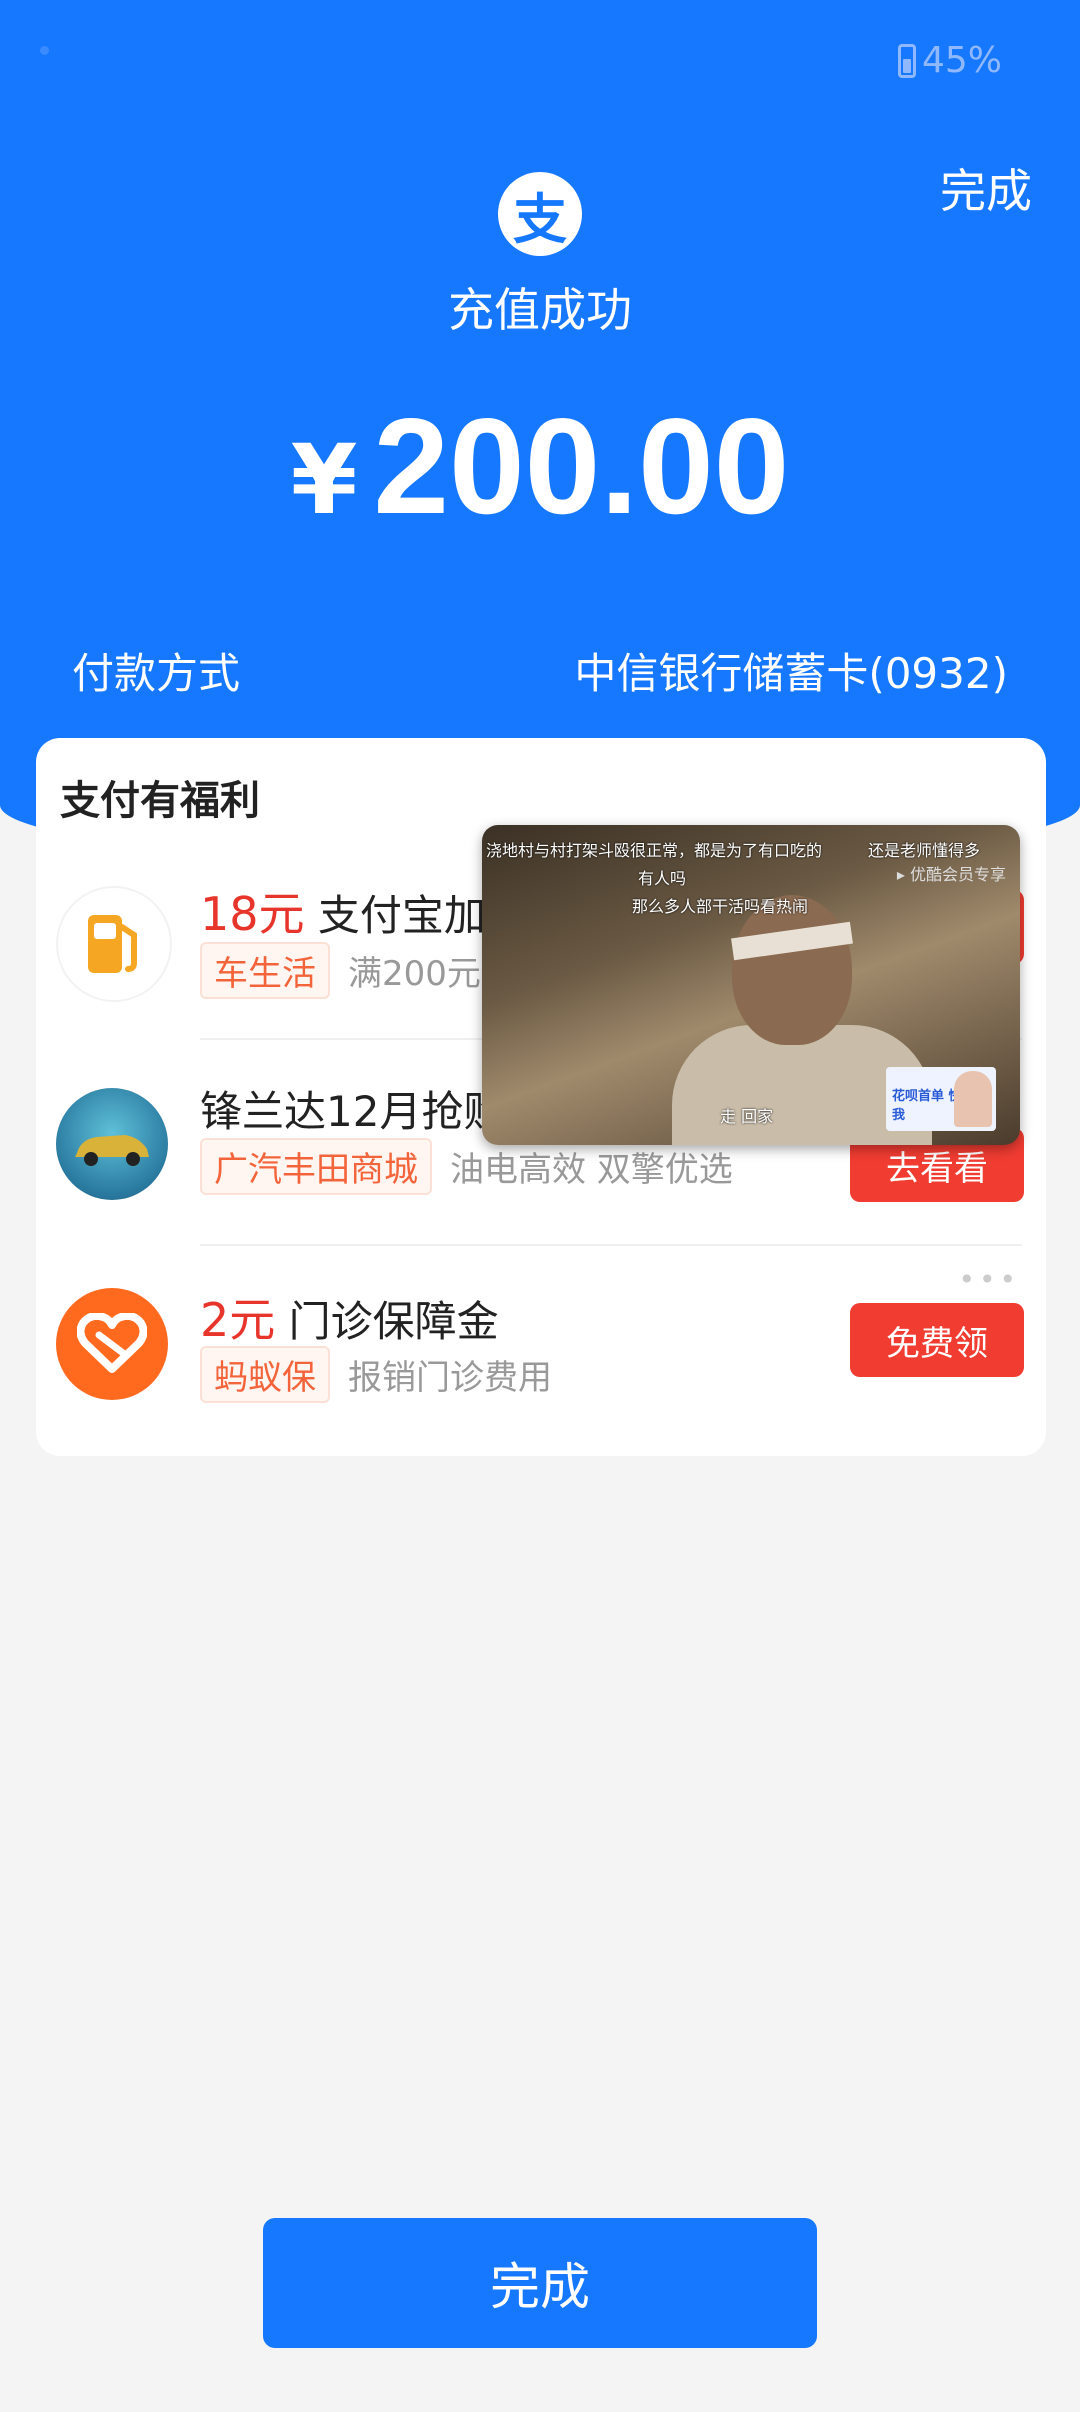 This screenshot has width=1080, height=2412. Describe the element at coordinates (44, 50) in the screenshot. I see `status-dot` at that location.